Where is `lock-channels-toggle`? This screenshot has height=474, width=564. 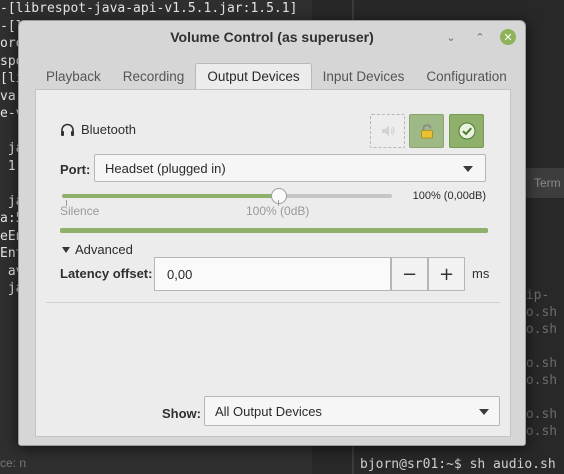 lock-channels-toggle is located at coordinates (426, 131).